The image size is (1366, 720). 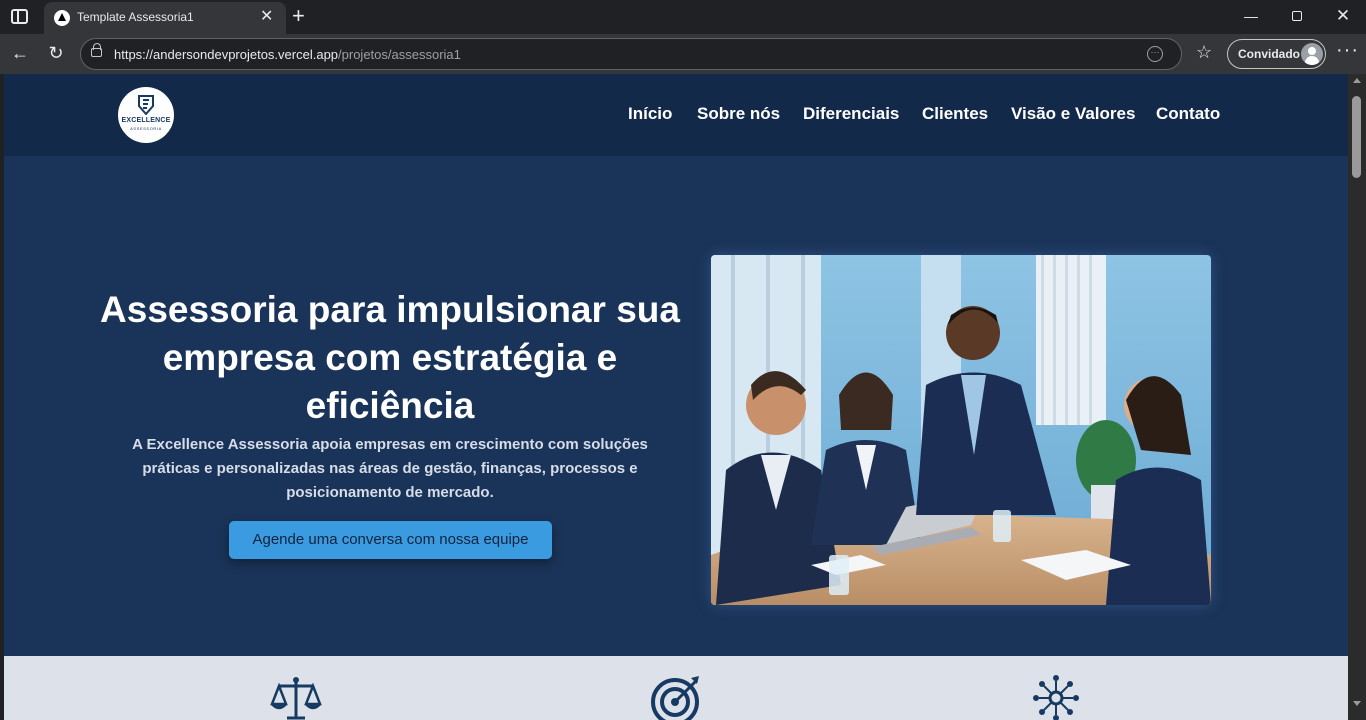 I want to click on logo: EXCELLENCE ASSESSORIA, so click(x=146, y=115).